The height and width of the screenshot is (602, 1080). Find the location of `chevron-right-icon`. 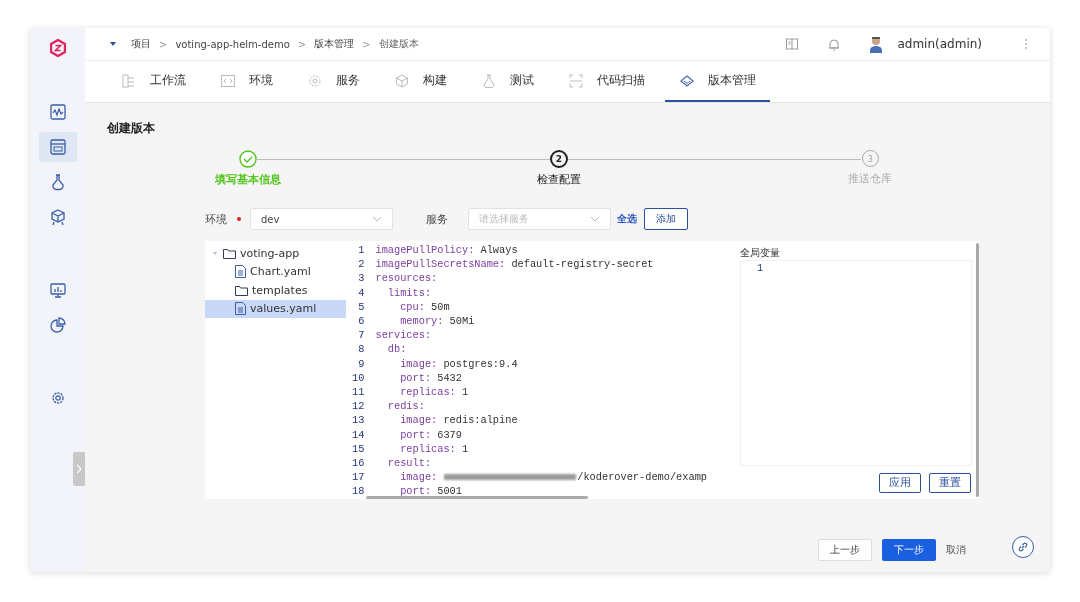

chevron-right-icon is located at coordinates (79, 469).